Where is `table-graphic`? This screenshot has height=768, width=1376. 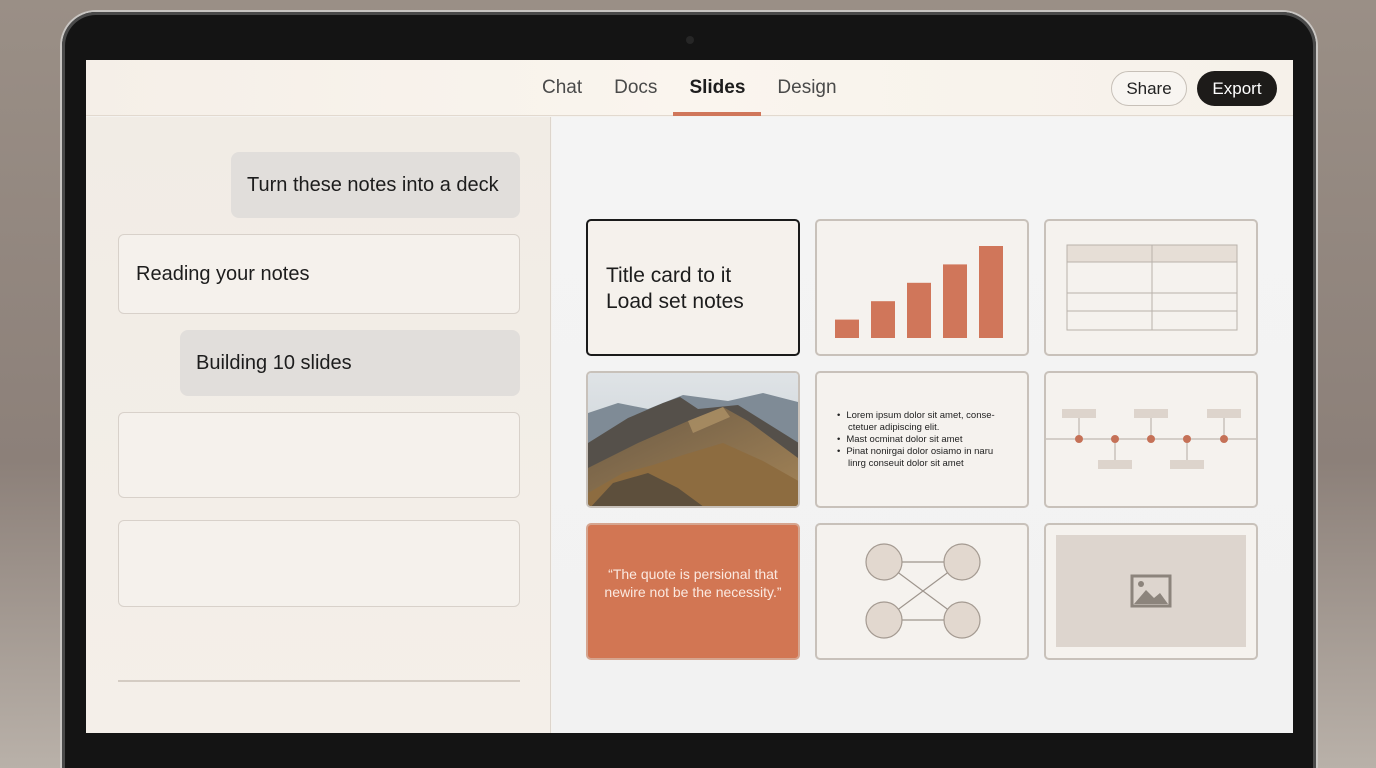 table-graphic is located at coordinates (1152, 287).